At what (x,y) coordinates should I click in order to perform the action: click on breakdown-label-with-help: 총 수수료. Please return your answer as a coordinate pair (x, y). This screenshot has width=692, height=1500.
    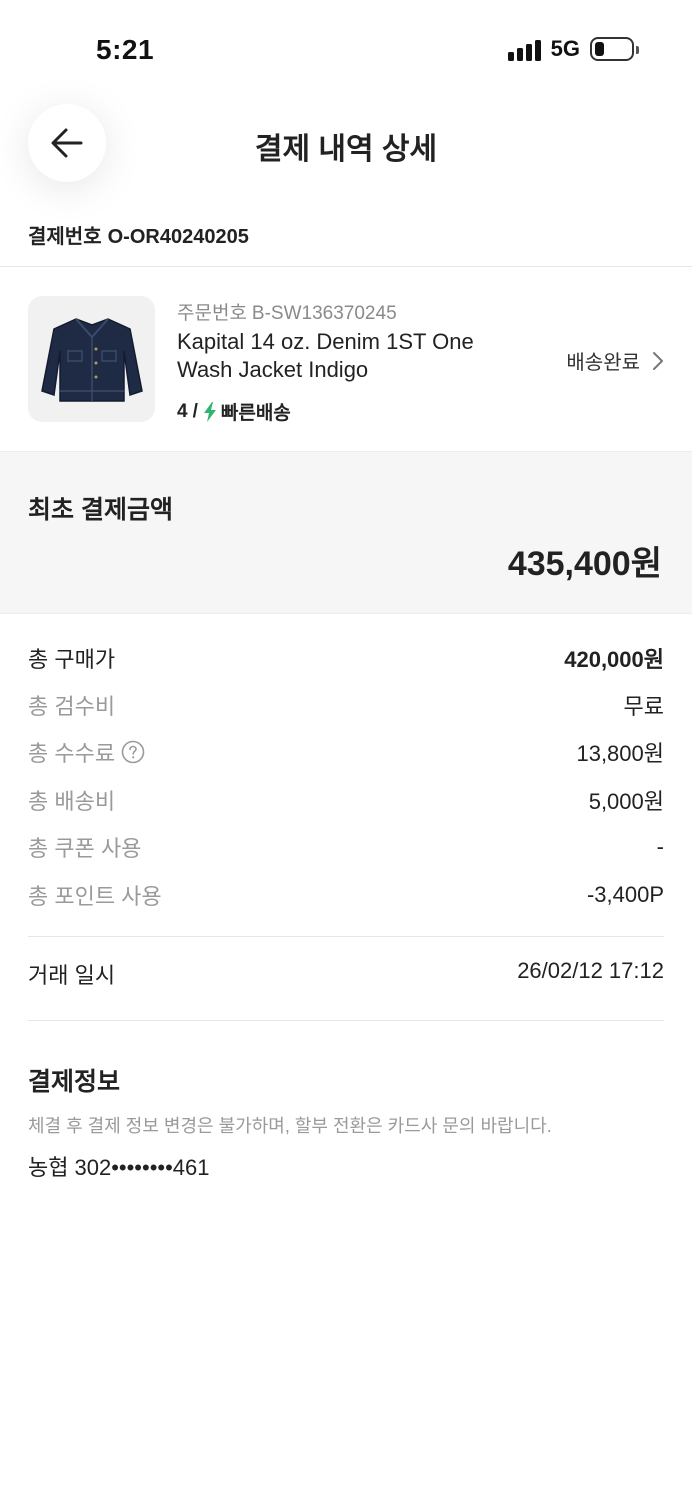
    Looking at the image, I should click on (86, 752).